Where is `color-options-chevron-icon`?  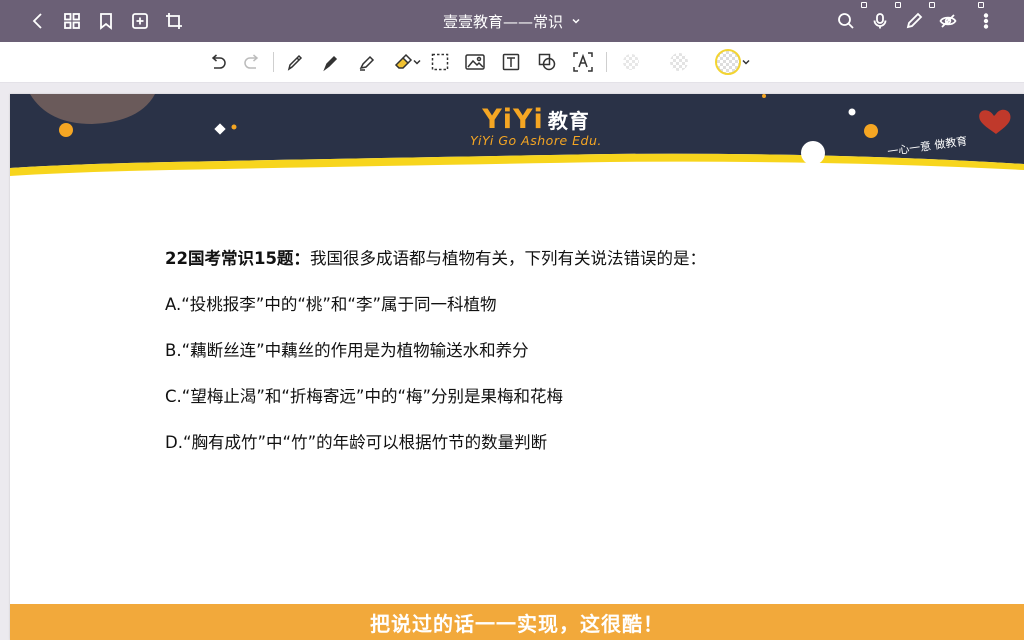 color-options-chevron-icon is located at coordinates (746, 62).